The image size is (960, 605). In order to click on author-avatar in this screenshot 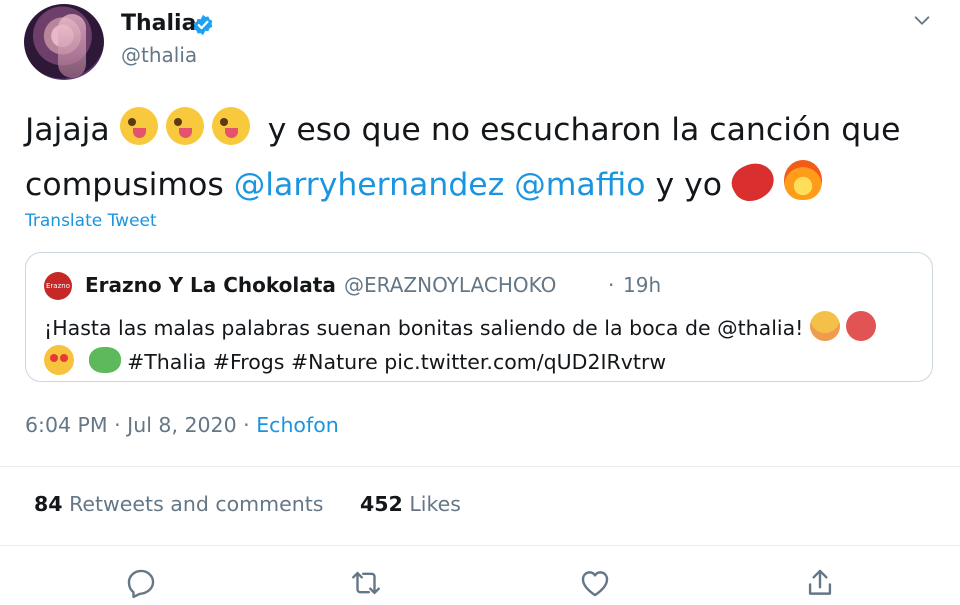, I will do `click(64, 42)`.